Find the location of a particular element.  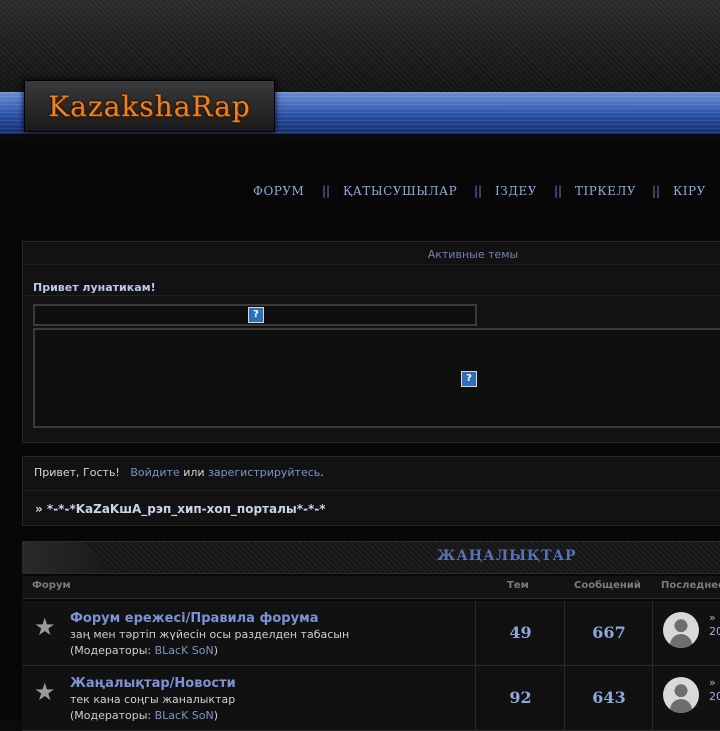

login-link: Войдите is located at coordinates (154, 472).